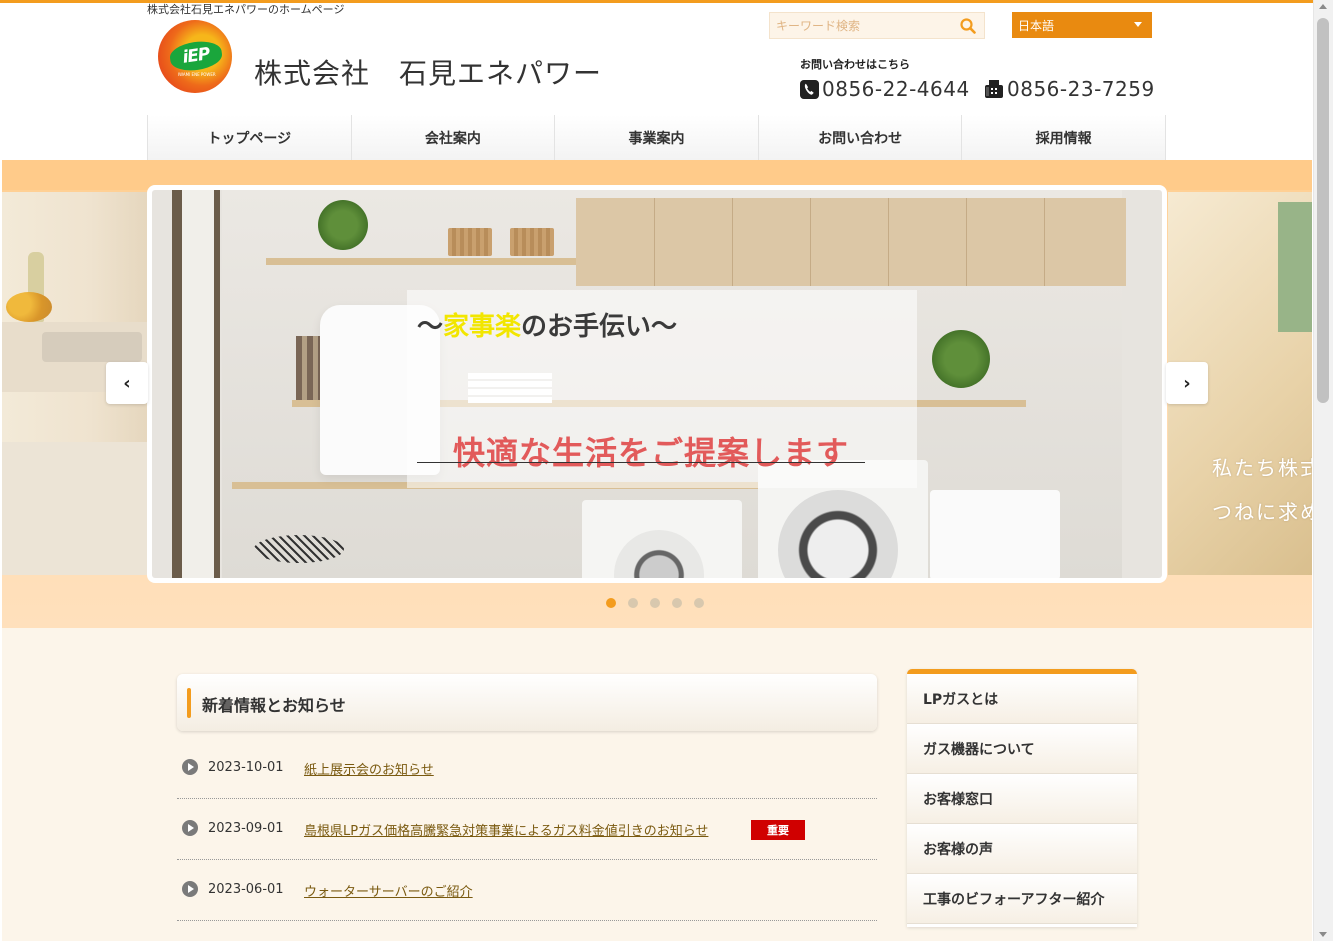 This screenshot has width=1333, height=941. Describe the element at coordinates (527, 702) in the screenshot. I see `news-heading: 新着情報とお知らせ` at that location.